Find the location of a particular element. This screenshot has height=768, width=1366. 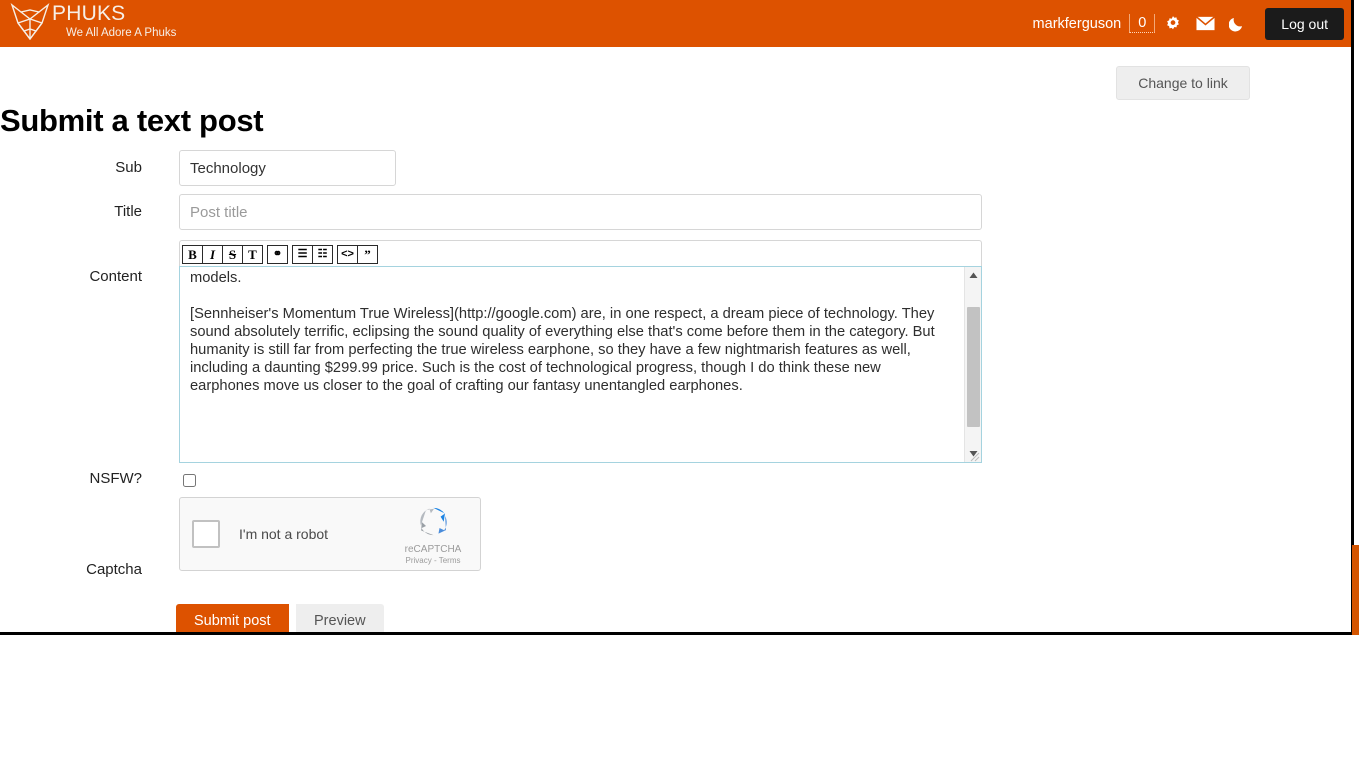

logout-button: Log out is located at coordinates (1304, 23).